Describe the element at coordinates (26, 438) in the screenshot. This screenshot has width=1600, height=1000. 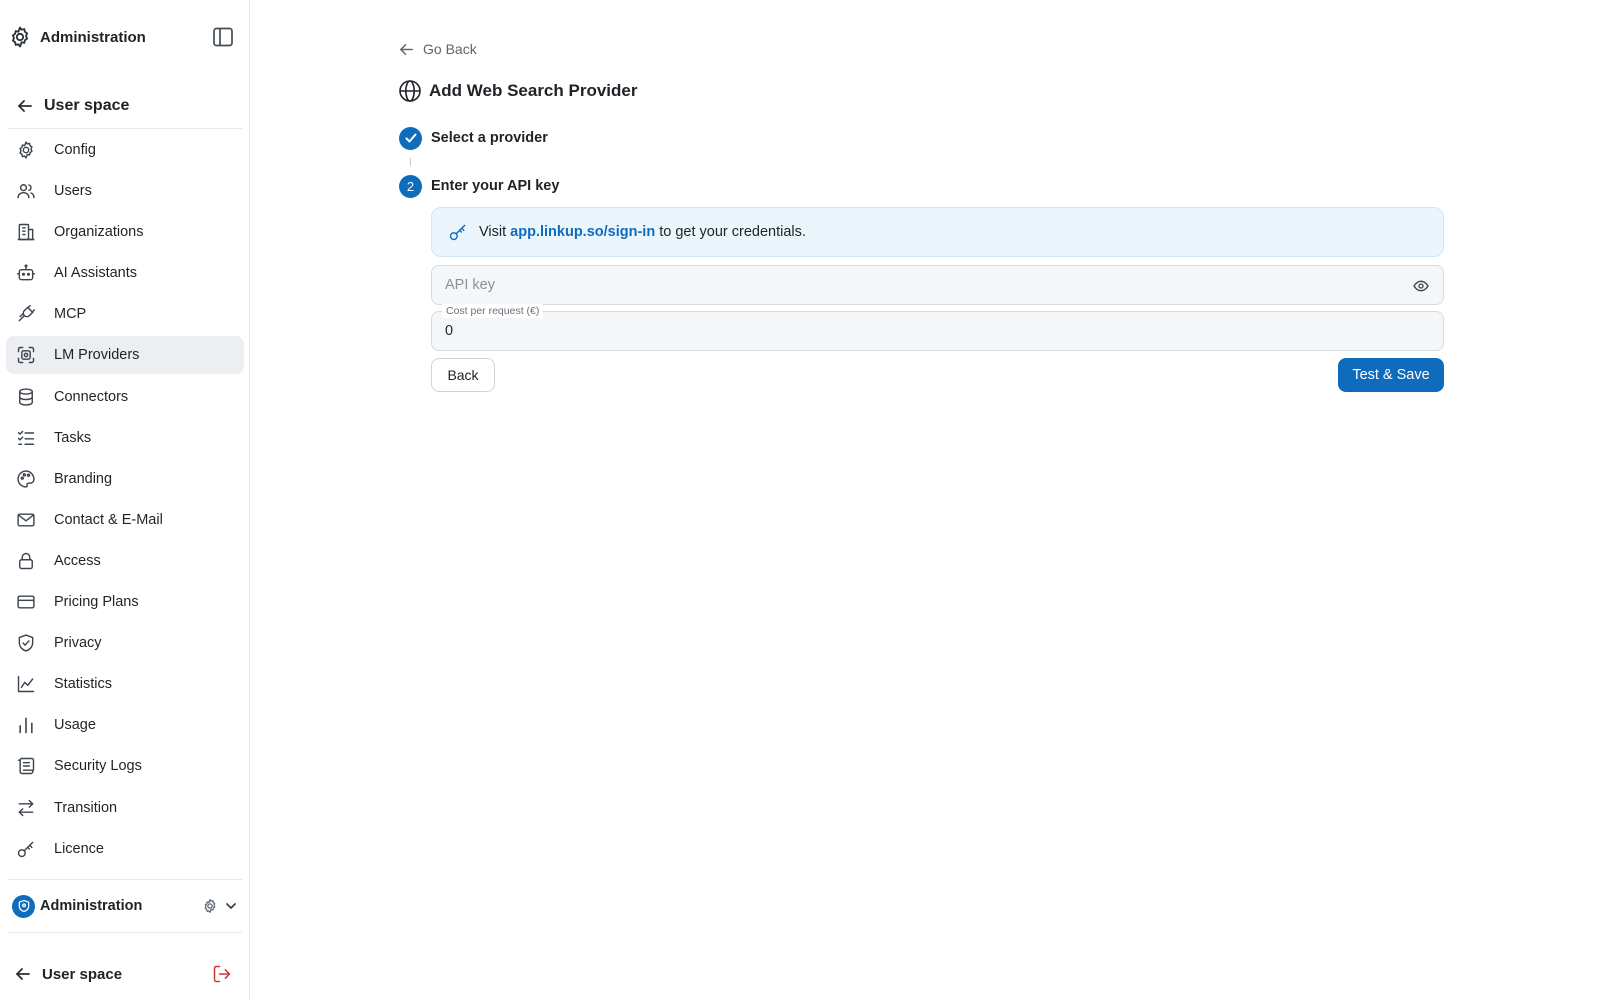
I see `list-checks-icon` at that location.